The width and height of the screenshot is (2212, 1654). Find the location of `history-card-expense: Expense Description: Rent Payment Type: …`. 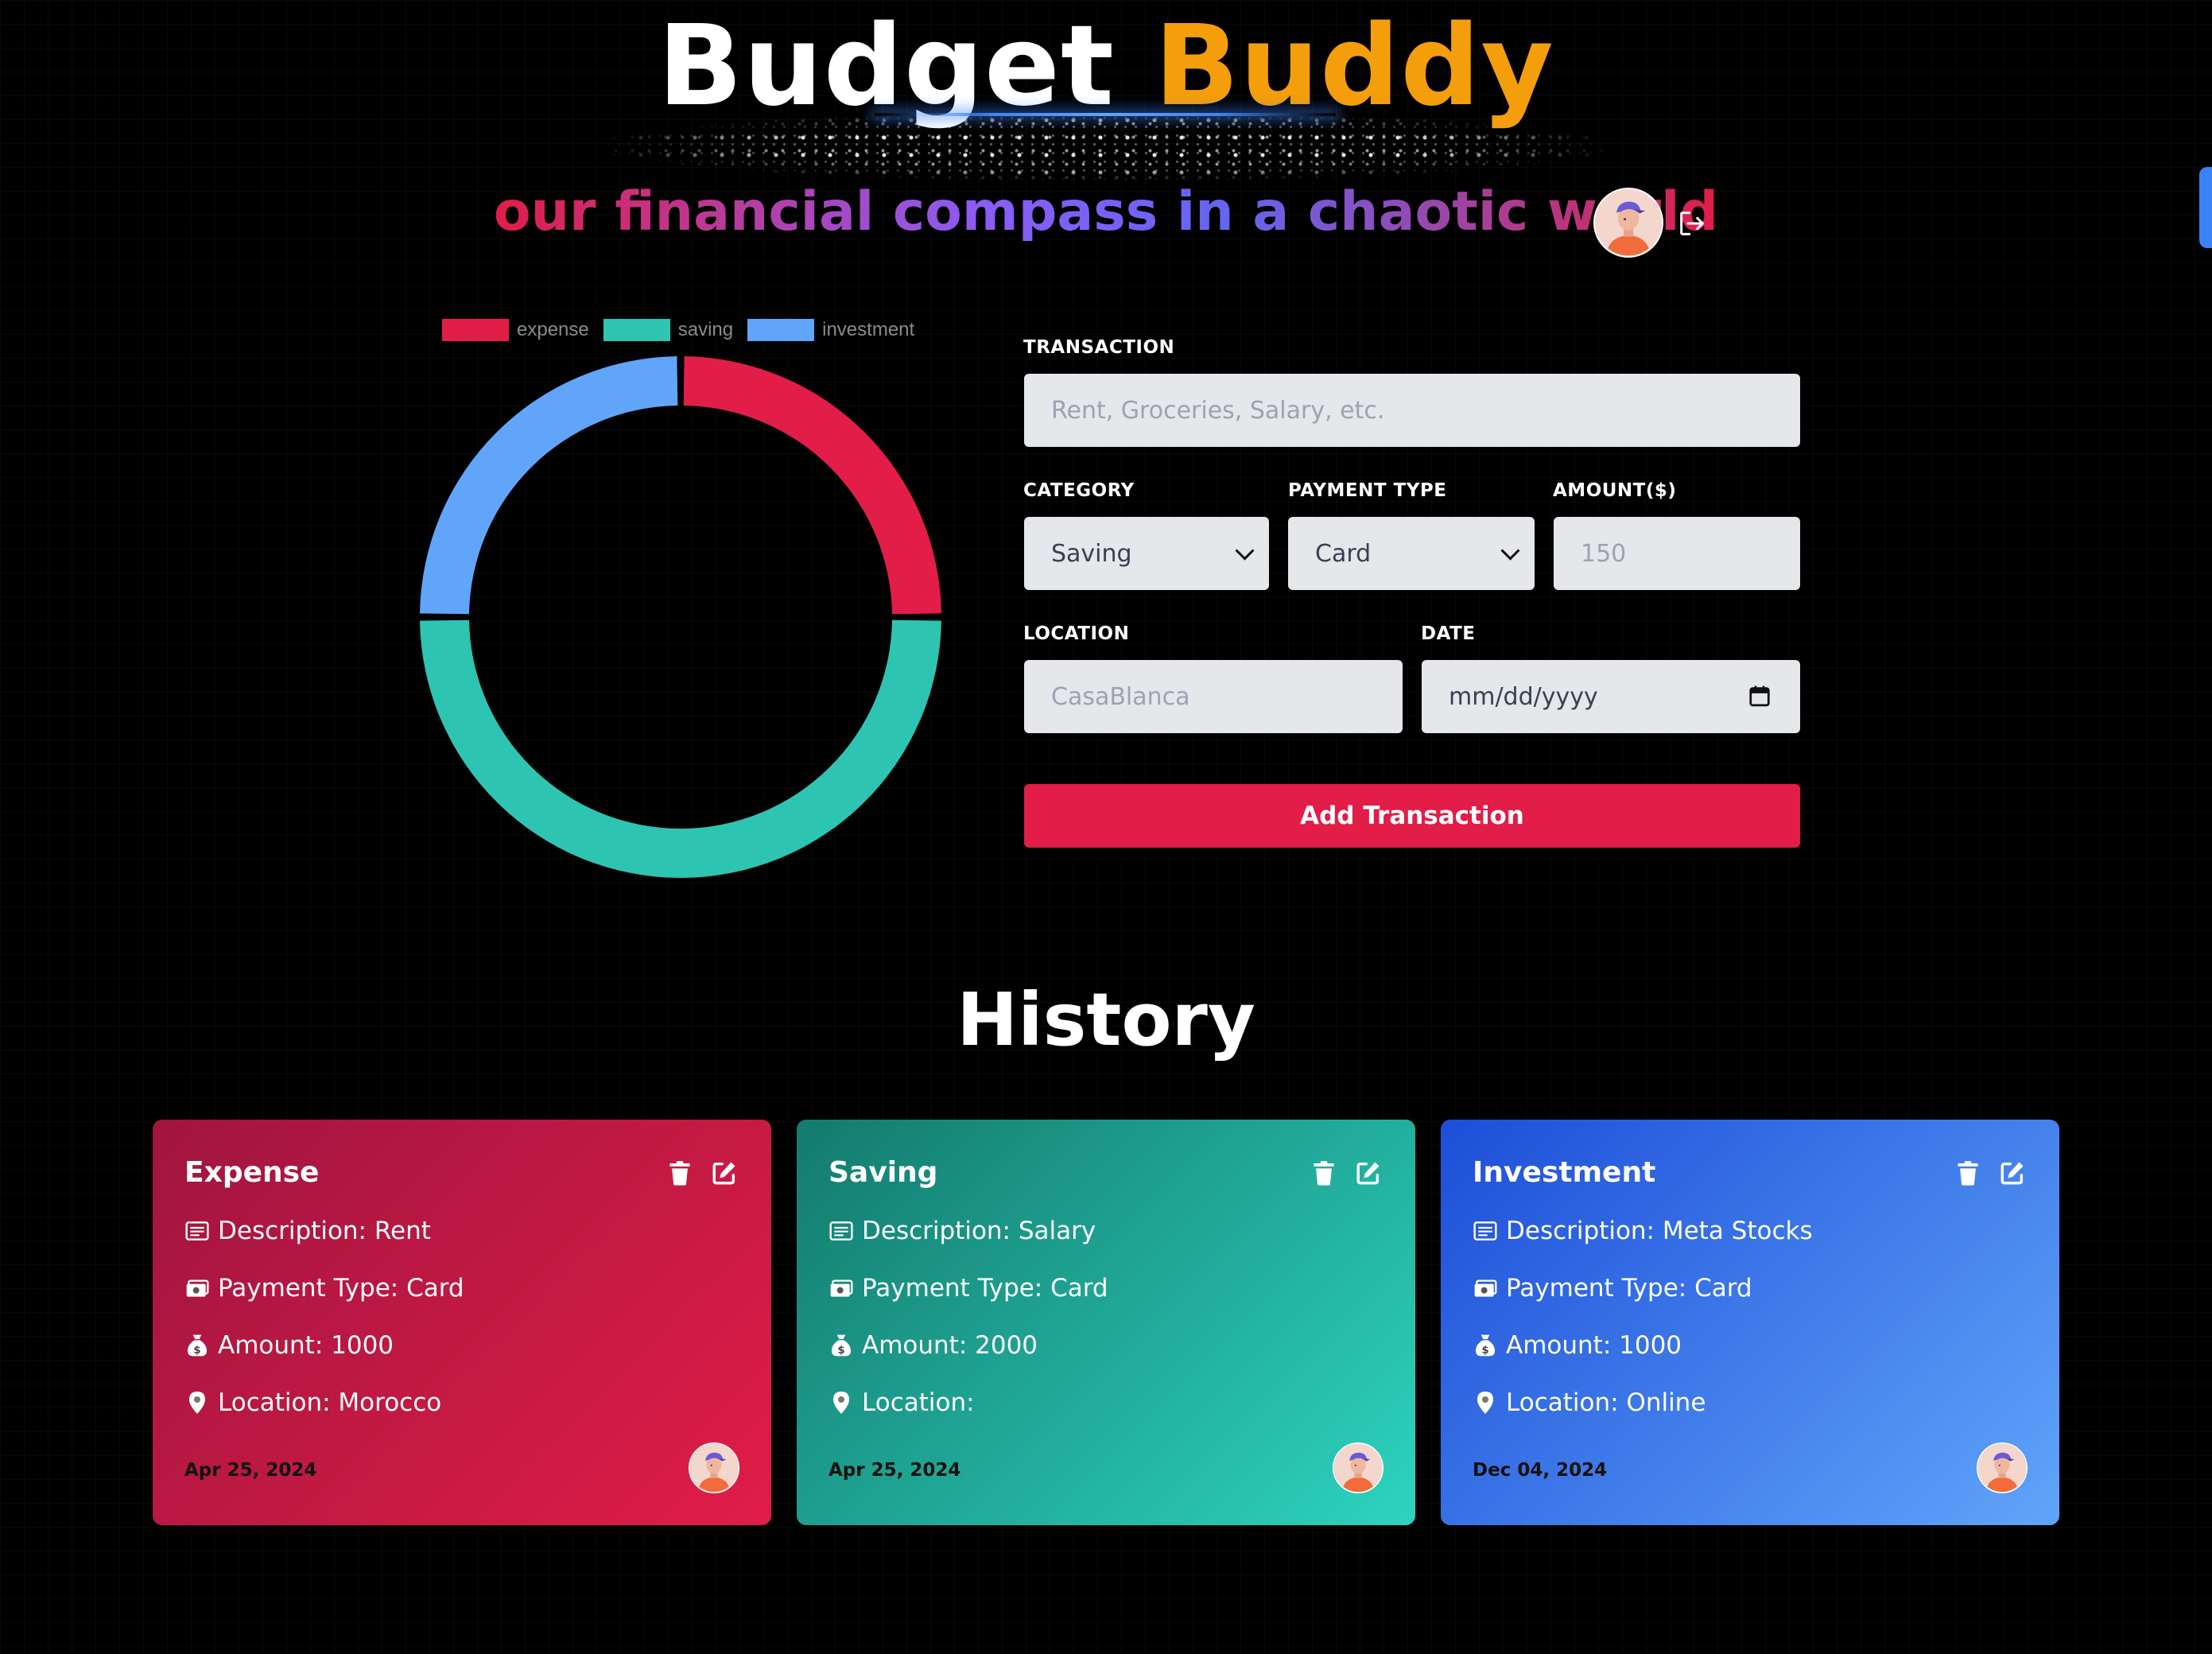

history-card-expense: Expense Description: Rent Payment Type: … is located at coordinates (462, 1322).